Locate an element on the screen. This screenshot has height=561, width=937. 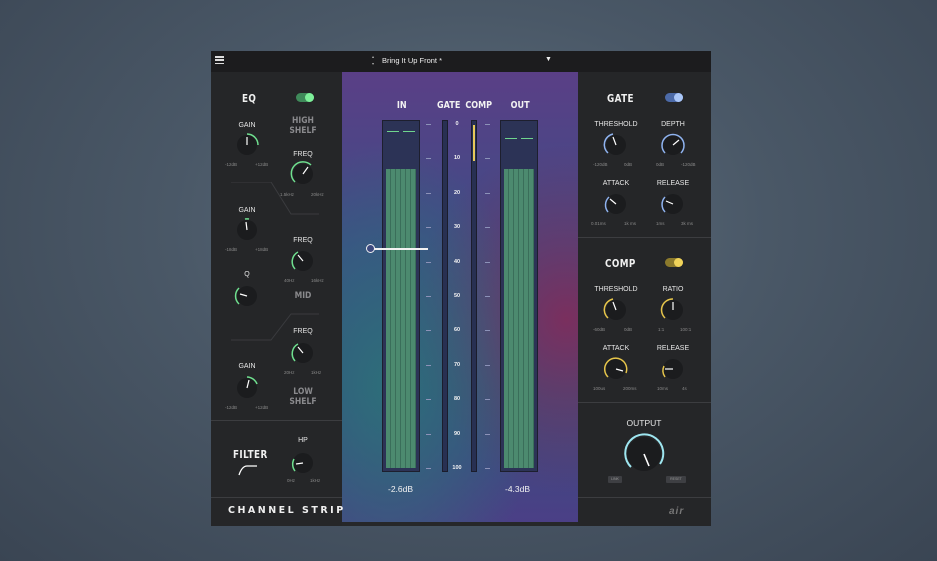
preset-stepper: ▲ ▼ is located at coordinates (373, 61).